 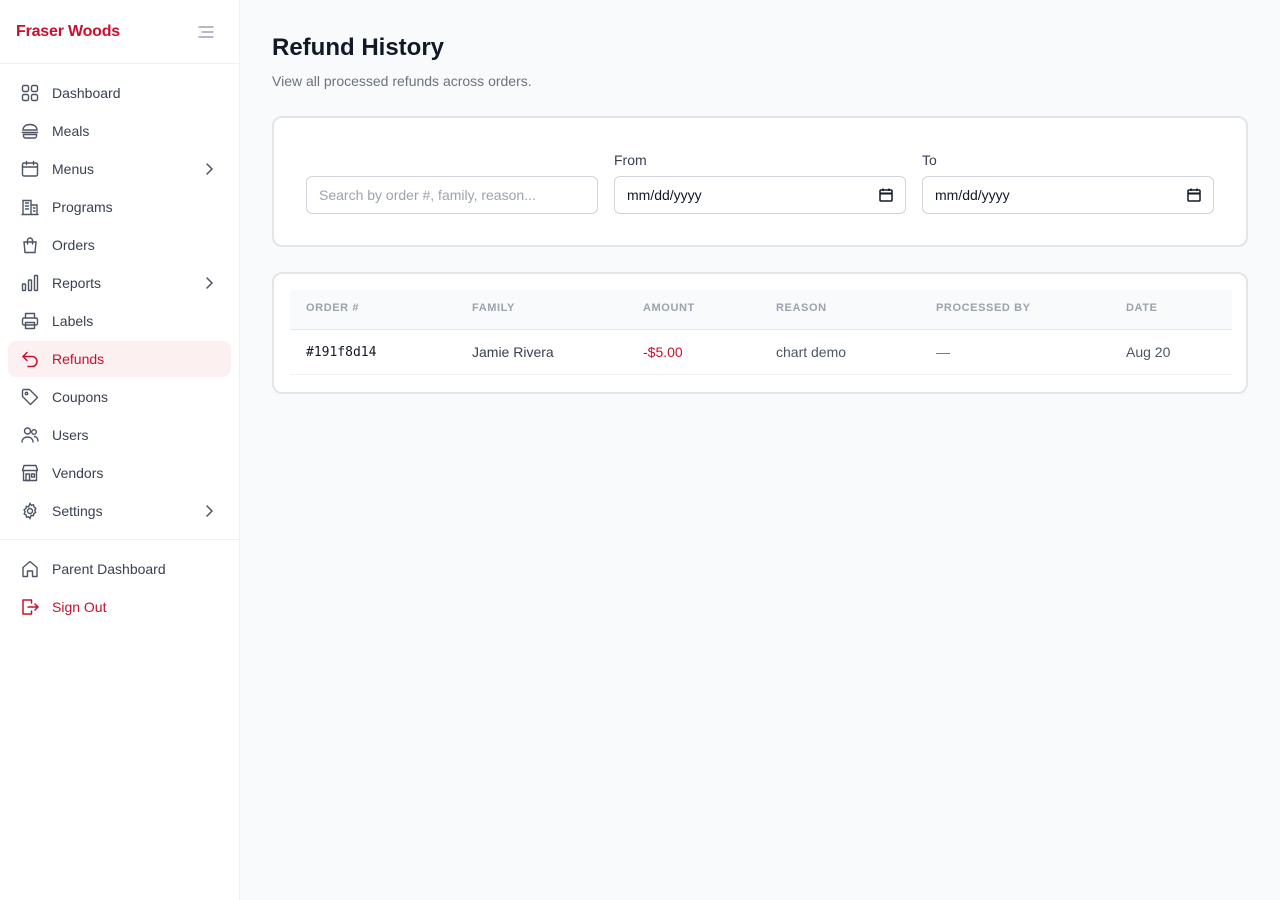 What do you see at coordinates (630, 160) in the screenshot?
I see `from-date-label: From` at bounding box center [630, 160].